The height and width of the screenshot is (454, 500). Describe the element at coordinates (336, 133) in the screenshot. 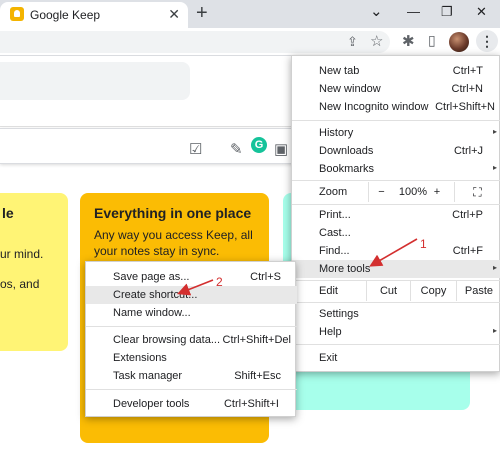

I see `menu-item-label: History` at that location.